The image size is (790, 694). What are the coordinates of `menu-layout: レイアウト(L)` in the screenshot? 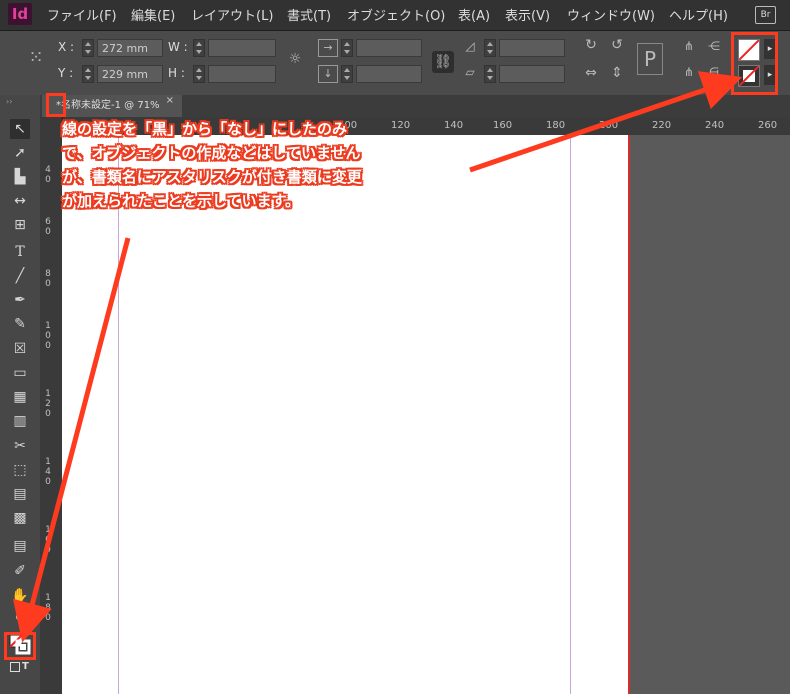 It's located at (232, 14).